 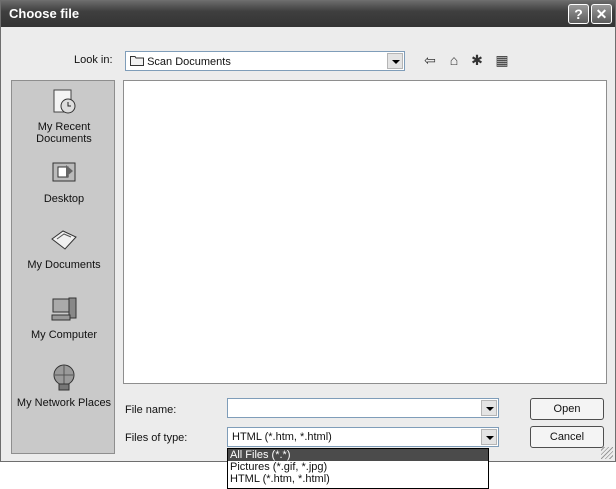 What do you see at coordinates (64, 133) in the screenshot?
I see `place-label: My Recent Documents` at bounding box center [64, 133].